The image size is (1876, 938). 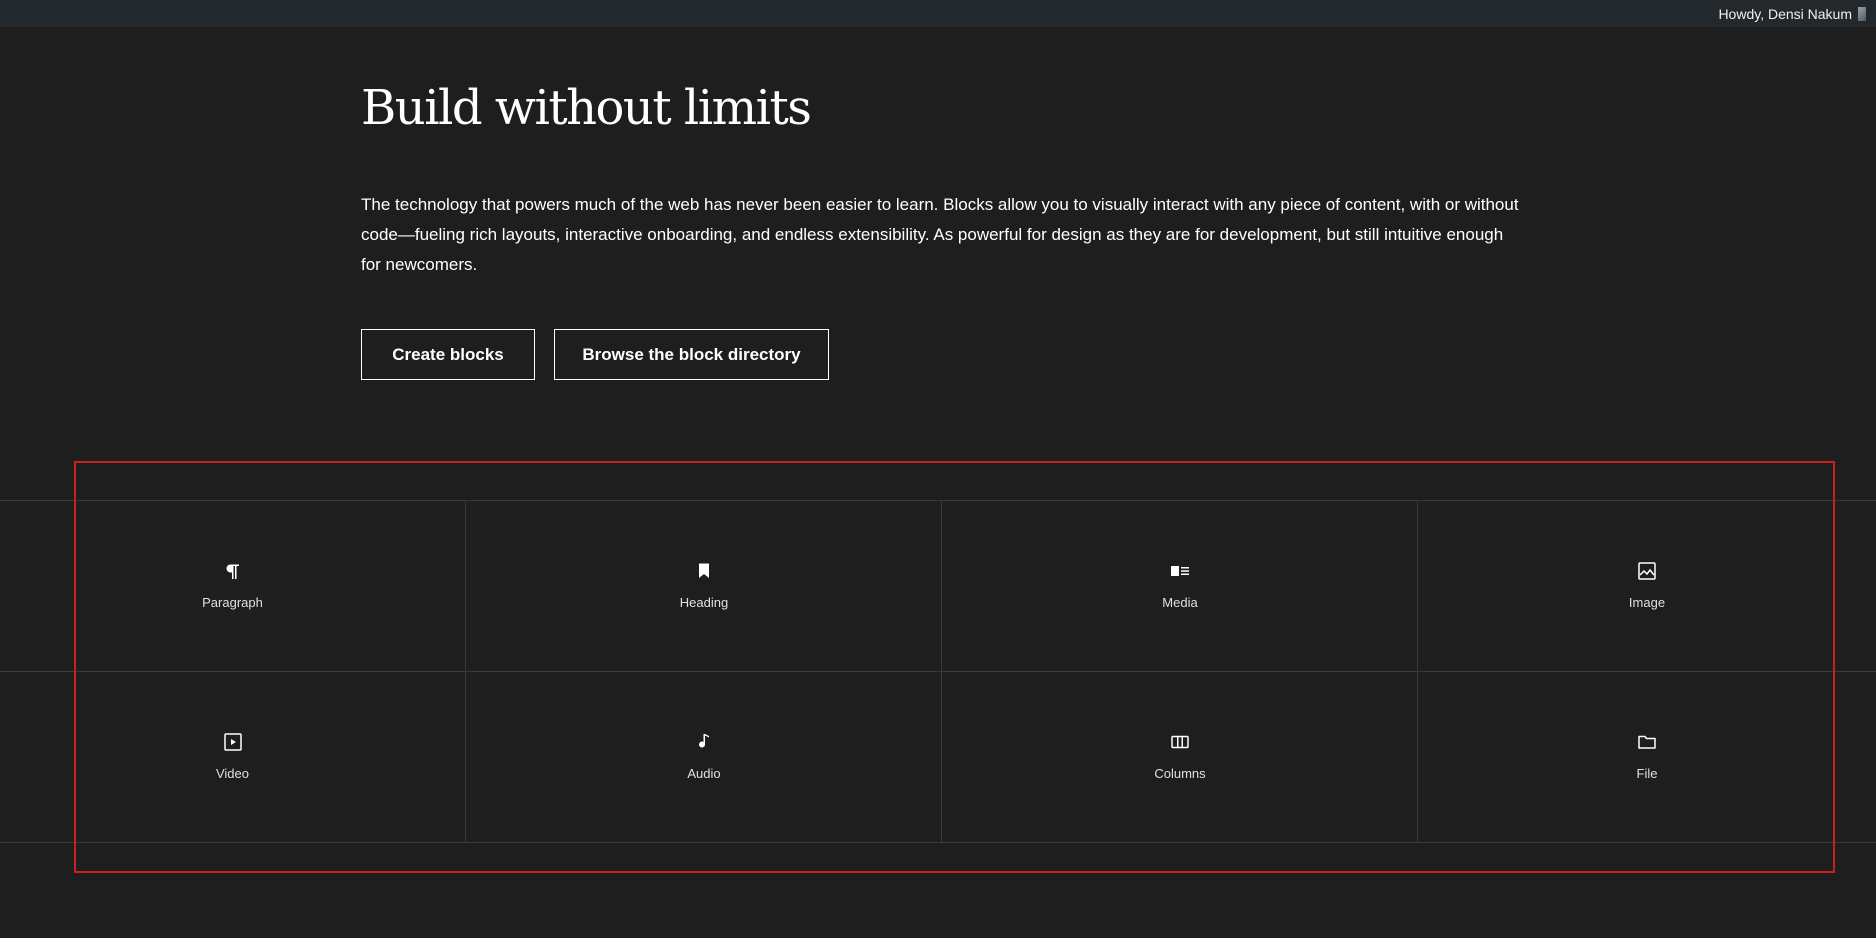 I want to click on block-label: Media, so click(x=1180, y=602).